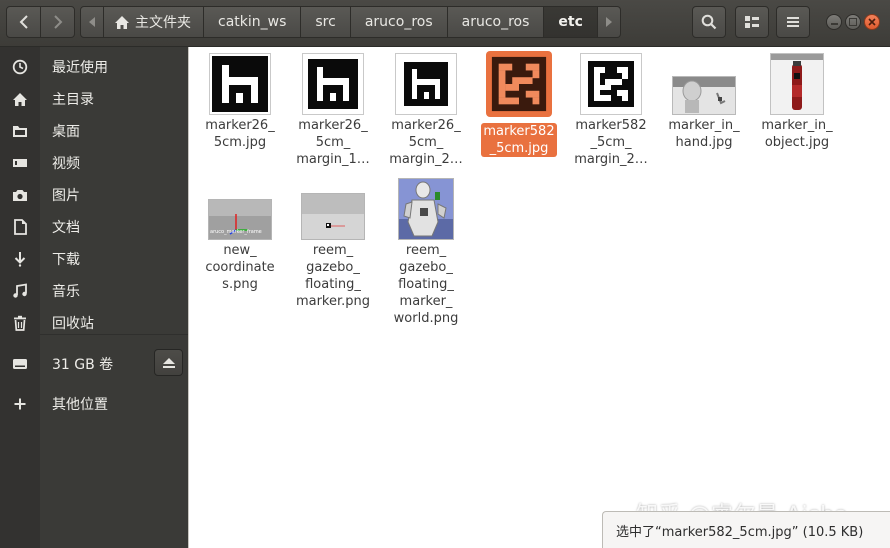 This screenshot has width=890, height=548. I want to click on folder-icon, so click(20, 131).